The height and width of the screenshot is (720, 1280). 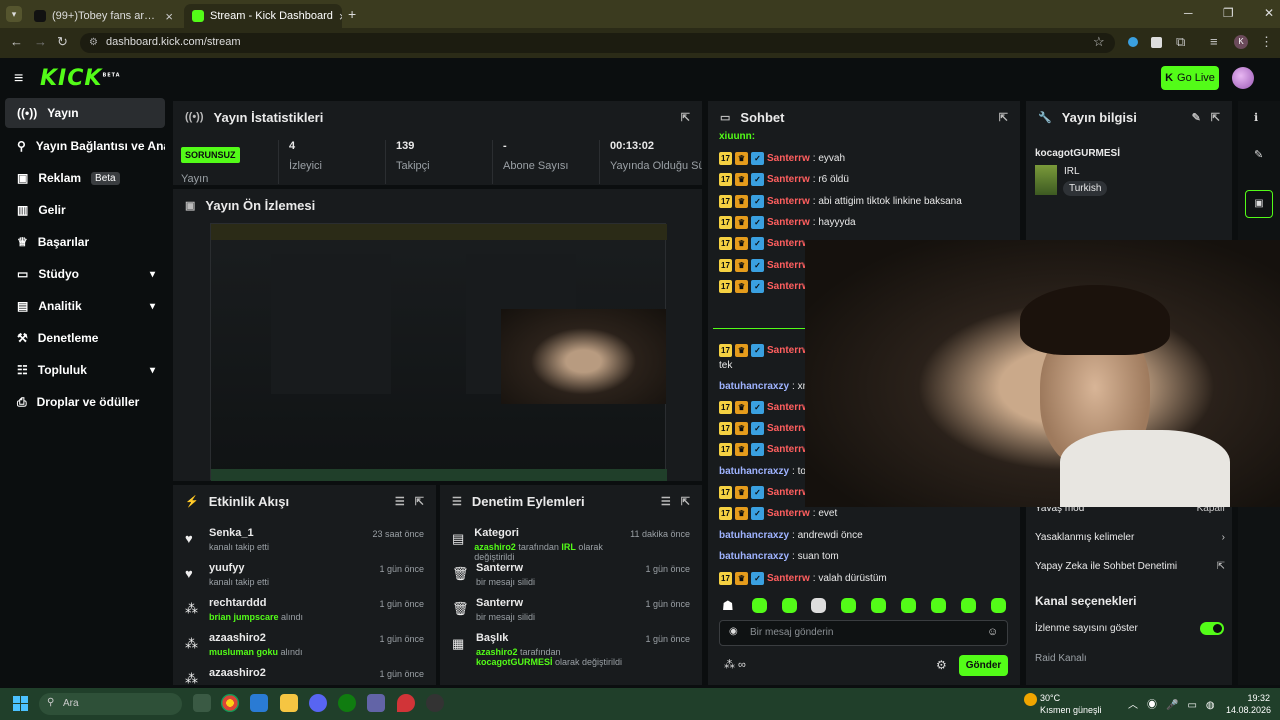 What do you see at coordinates (18, 79) in the screenshot?
I see `hamburger-menu-icon: ≡` at bounding box center [18, 79].